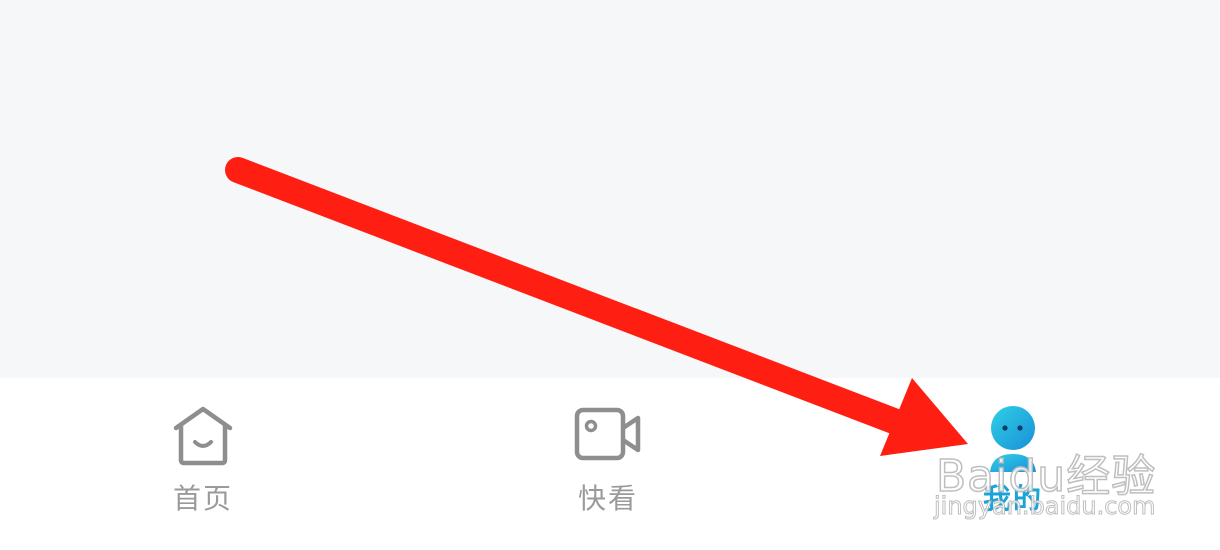  I want to click on video-camera-icon, so click(608, 436).